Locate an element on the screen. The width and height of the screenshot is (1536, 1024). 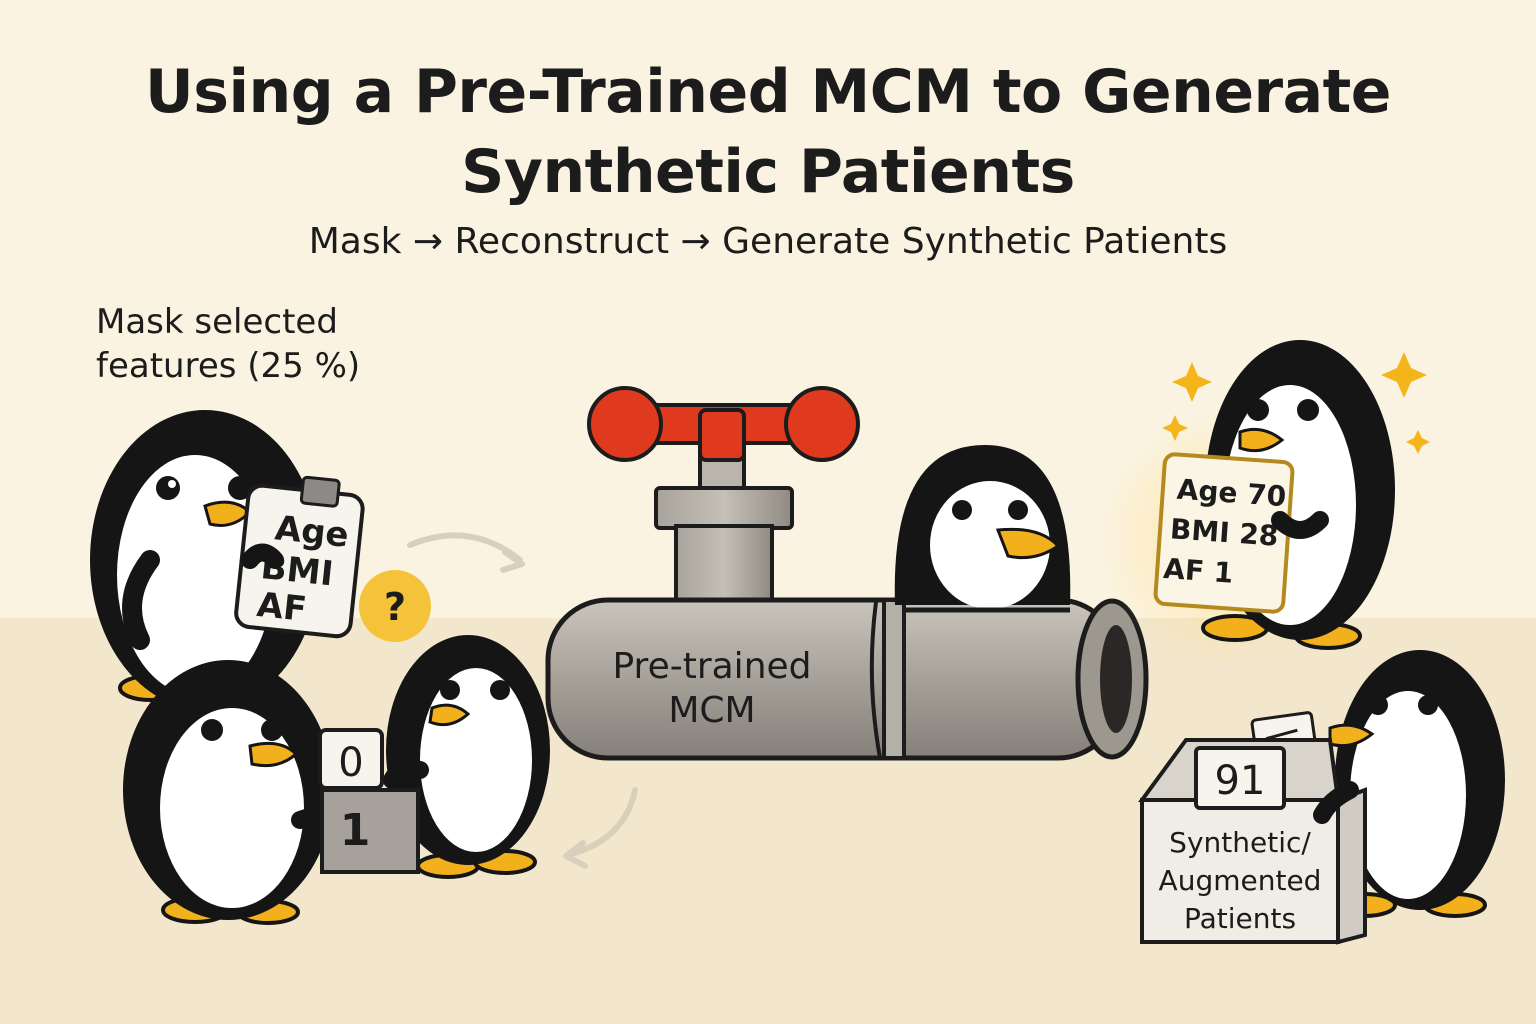
output-box-number: 91 is located at coordinates (1240, 781).